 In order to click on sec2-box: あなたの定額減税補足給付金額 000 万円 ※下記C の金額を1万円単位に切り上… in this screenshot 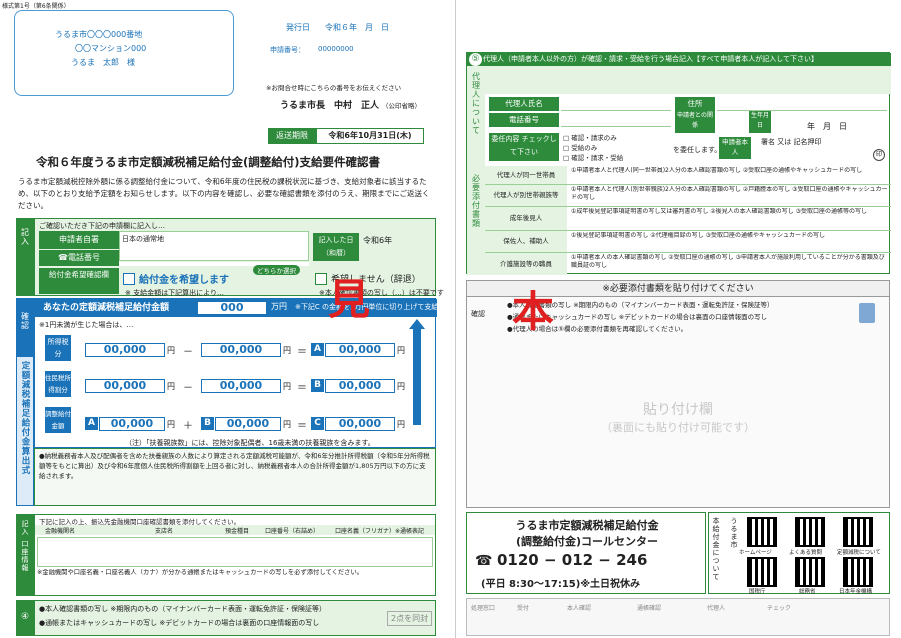, I will do `click(236, 373)`.